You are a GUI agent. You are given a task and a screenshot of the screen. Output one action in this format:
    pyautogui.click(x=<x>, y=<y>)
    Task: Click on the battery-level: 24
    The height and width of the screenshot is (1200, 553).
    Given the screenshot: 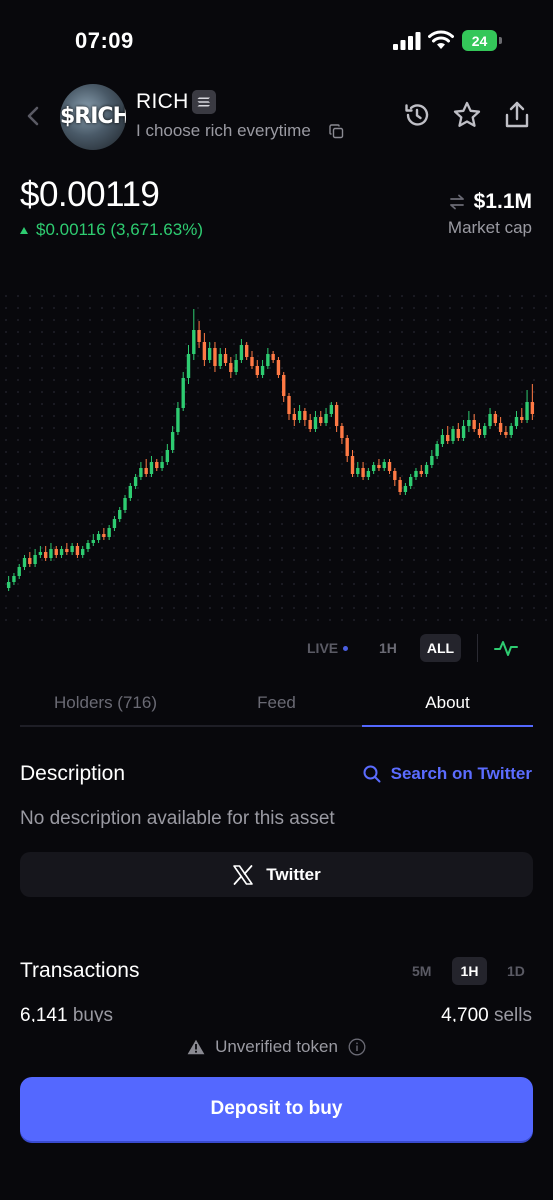 What is the action you would take?
    pyautogui.click(x=479, y=40)
    